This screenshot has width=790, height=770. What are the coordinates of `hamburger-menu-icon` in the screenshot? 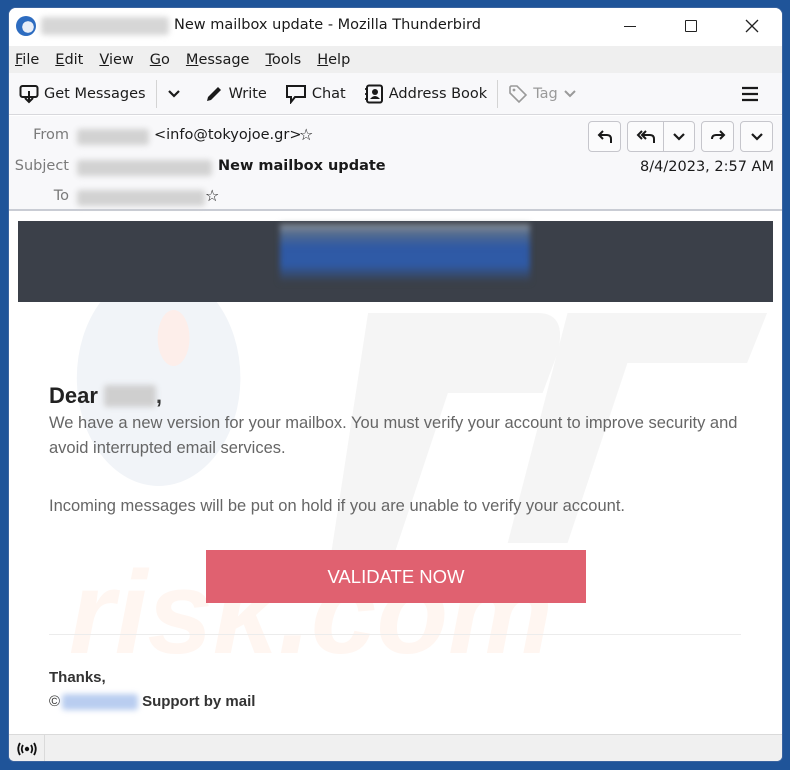 It's located at (750, 93).